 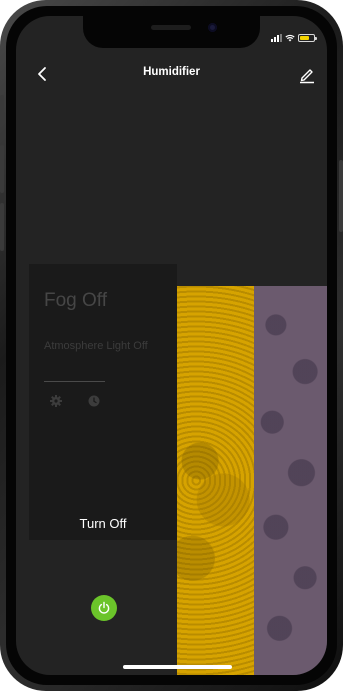 I want to click on fog-status: Fog Off, so click(x=76, y=300).